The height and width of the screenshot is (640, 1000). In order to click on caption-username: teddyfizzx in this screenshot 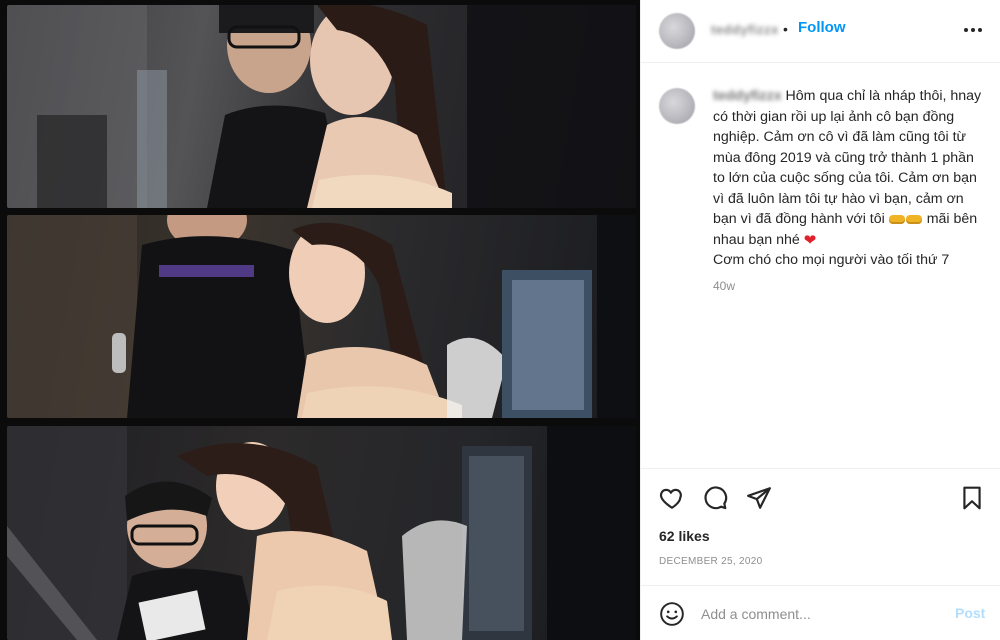, I will do `click(747, 96)`.